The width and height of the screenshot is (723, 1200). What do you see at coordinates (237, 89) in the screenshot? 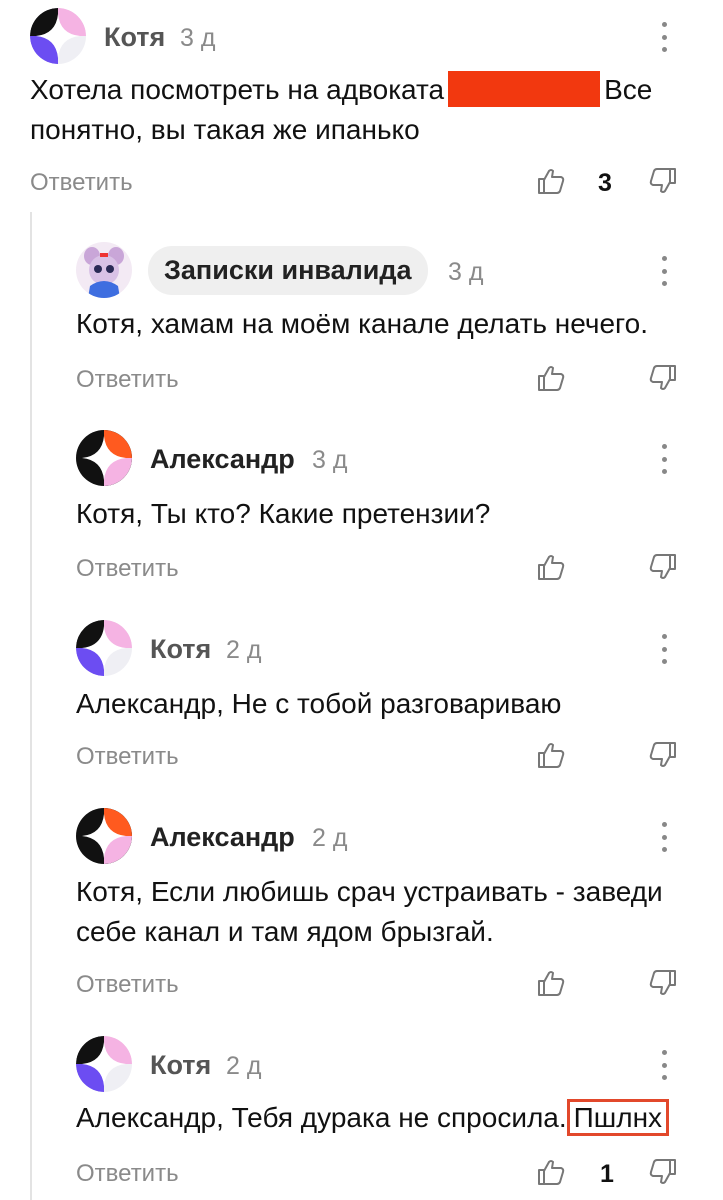
I see `comment-text-line: Хотела посмотреть на адвоката` at bounding box center [237, 89].